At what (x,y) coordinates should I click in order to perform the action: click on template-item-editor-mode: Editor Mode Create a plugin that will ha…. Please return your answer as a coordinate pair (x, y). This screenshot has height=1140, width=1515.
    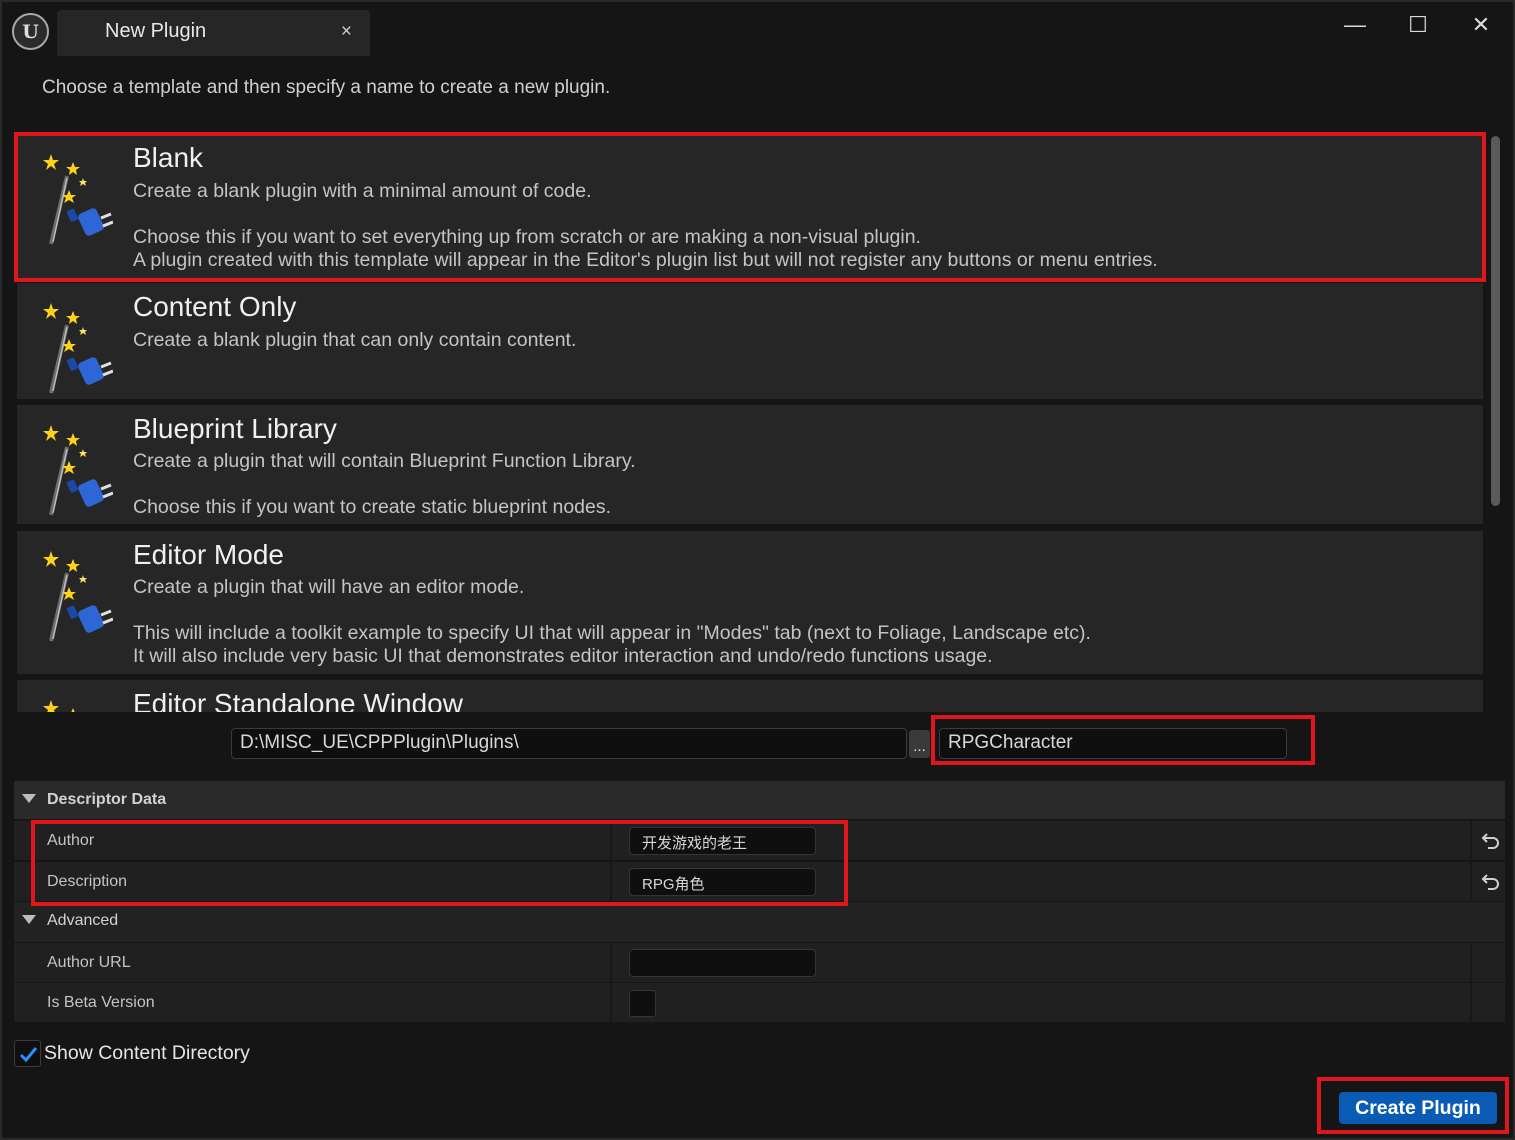
    Looking at the image, I should click on (750, 602).